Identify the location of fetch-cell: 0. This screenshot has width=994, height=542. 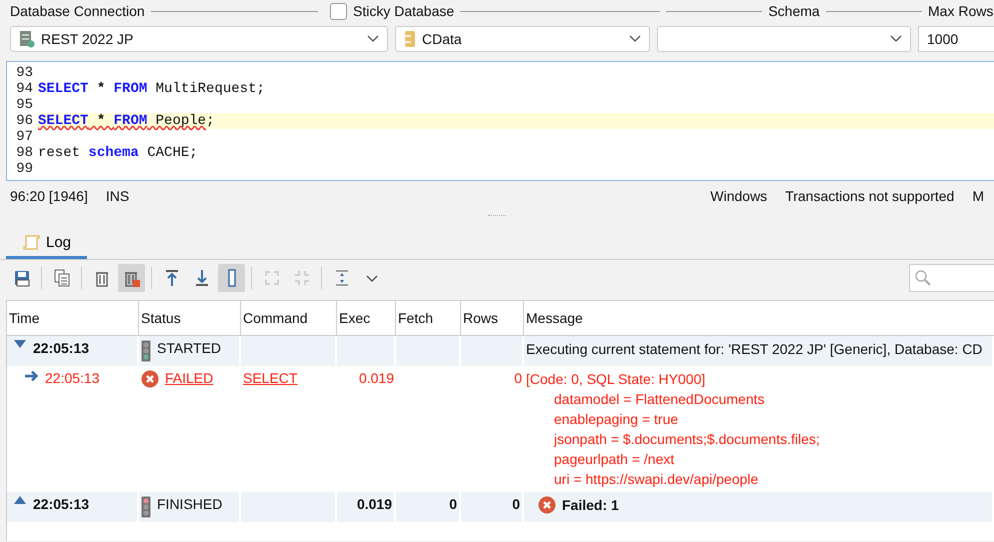
(453, 504).